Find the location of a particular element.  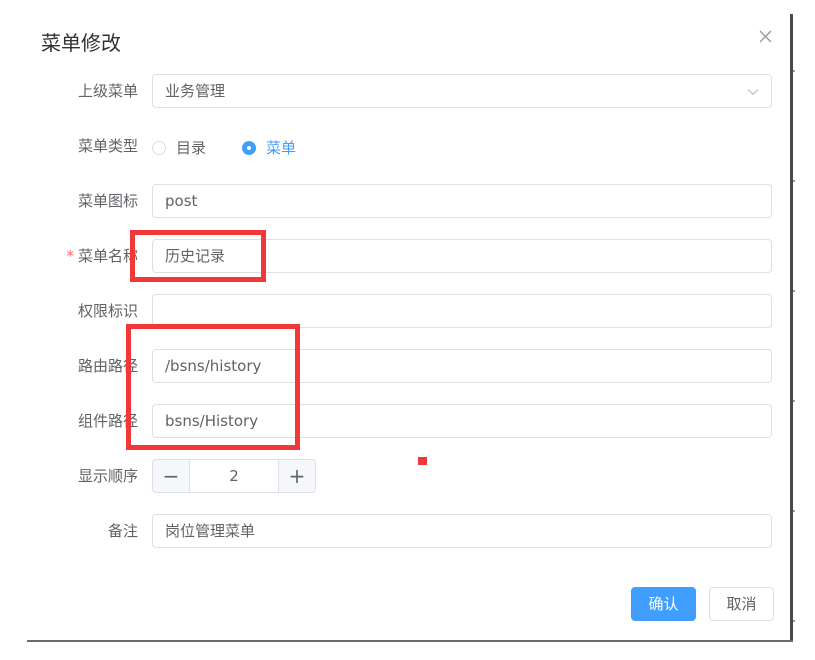

close-button is located at coordinates (766, 37).